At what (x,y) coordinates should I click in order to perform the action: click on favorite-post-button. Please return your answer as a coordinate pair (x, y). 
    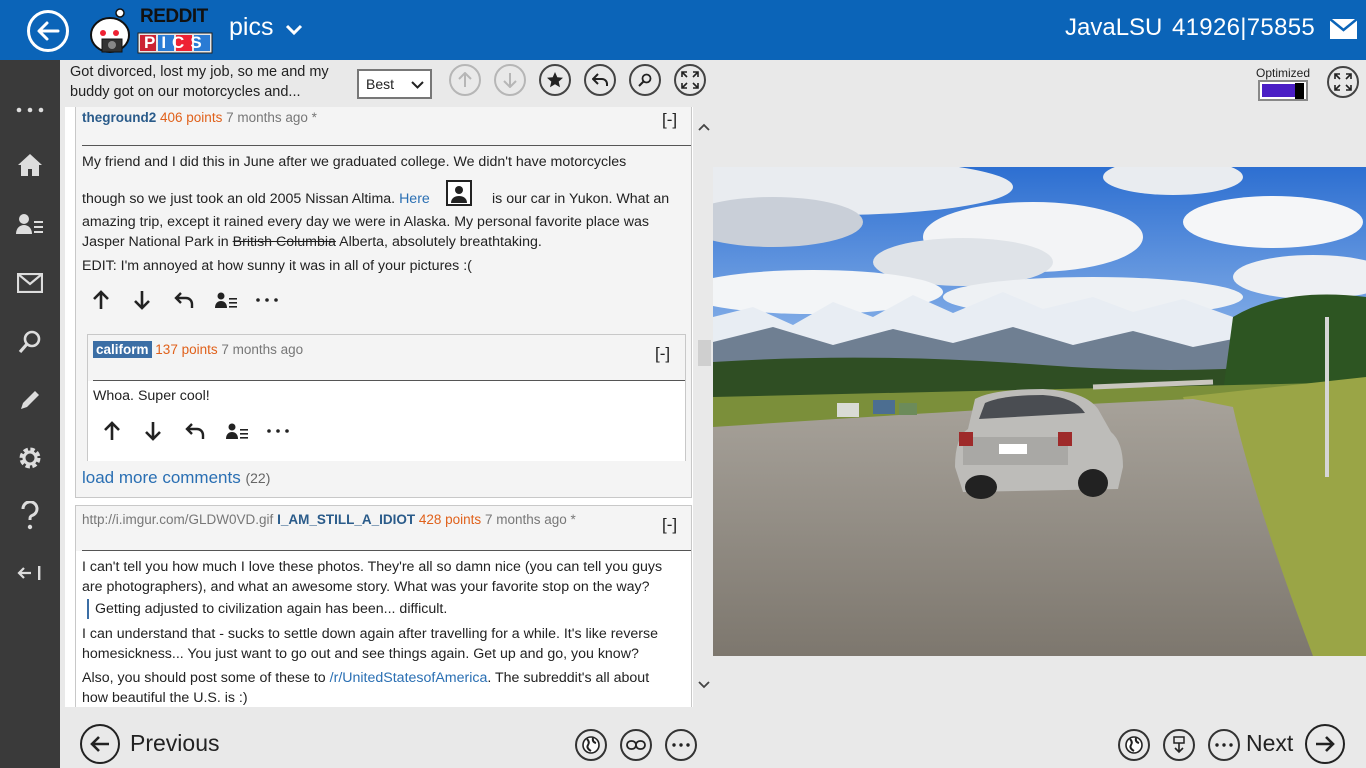
    Looking at the image, I should click on (555, 80).